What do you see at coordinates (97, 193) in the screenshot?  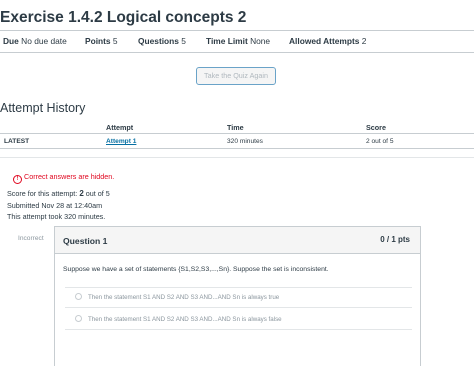 I see `score-suffix: out of 5` at bounding box center [97, 193].